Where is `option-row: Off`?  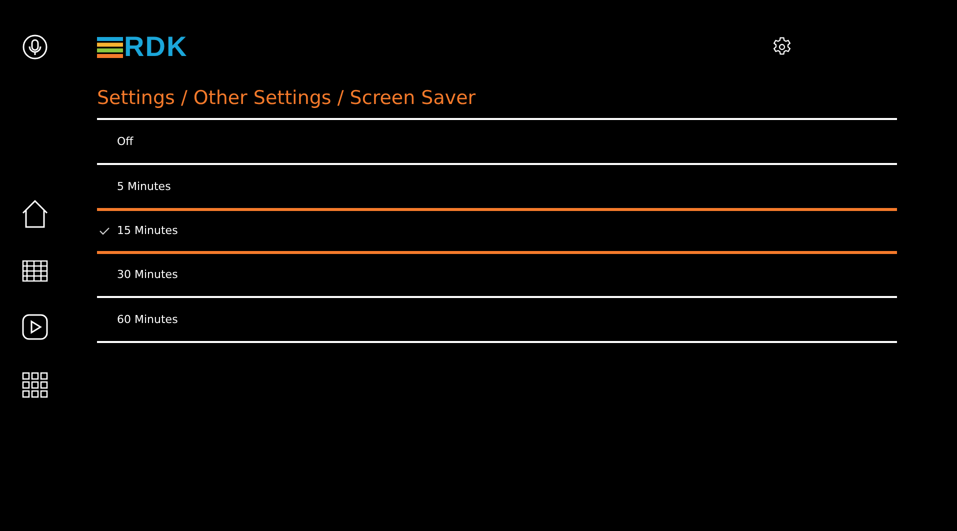
option-row: Off is located at coordinates (497, 140).